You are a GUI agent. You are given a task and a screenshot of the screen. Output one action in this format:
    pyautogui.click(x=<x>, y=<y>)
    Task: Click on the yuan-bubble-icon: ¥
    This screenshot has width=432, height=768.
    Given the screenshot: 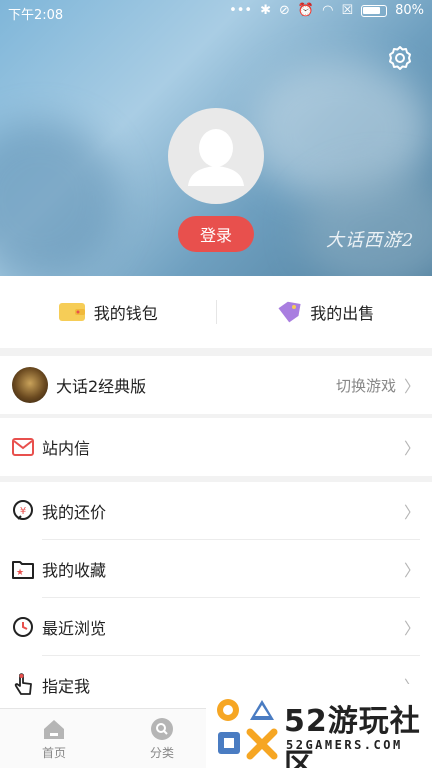 What is the action you would take?
    pyautogui.click(x=23, y=511)
    